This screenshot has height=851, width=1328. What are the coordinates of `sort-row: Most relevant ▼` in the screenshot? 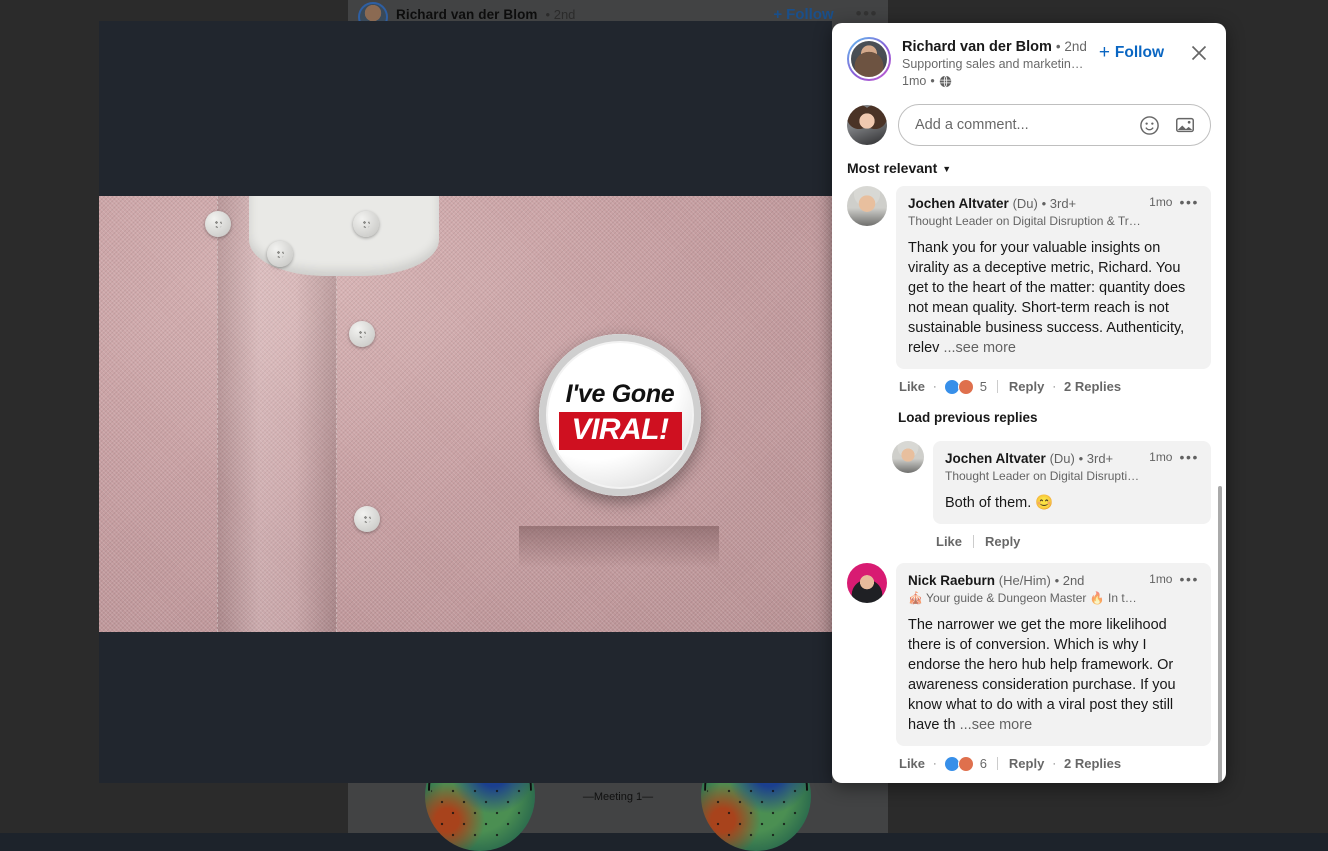 It's located at (1029, 172).